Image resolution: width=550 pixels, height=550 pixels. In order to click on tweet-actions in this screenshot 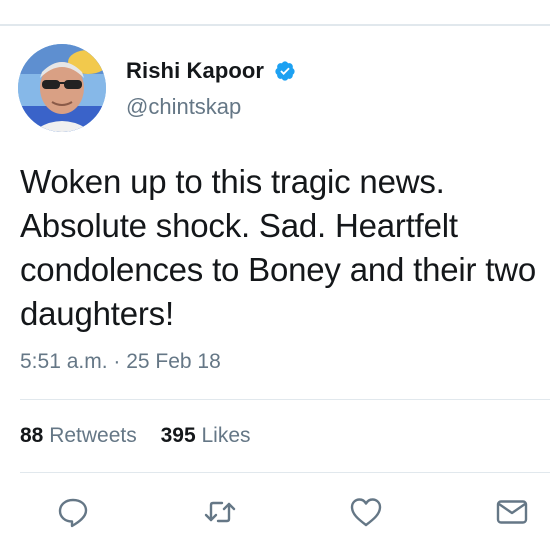, I will do `click(275, 514)`.